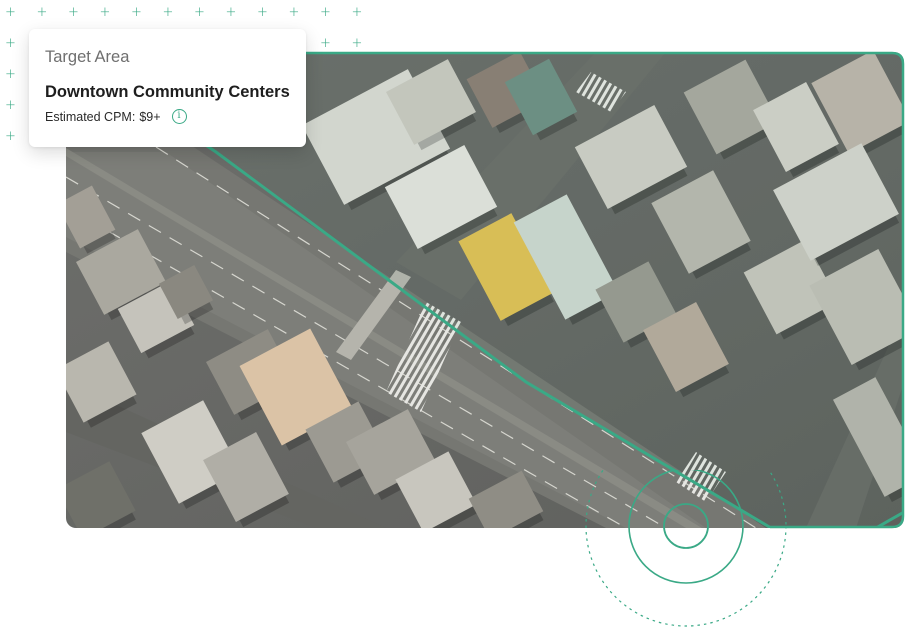  What do you see at coordinates (686, 548) in the screenshot?
I see `radar-rings-icon` at bounding box center [686, 548].